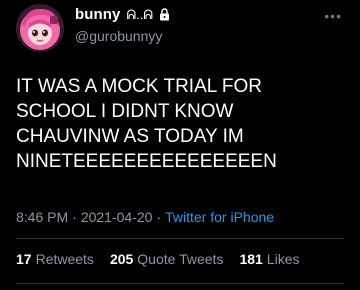  I want to click on user-handle: @gurobunnyy, so click(118, 36).